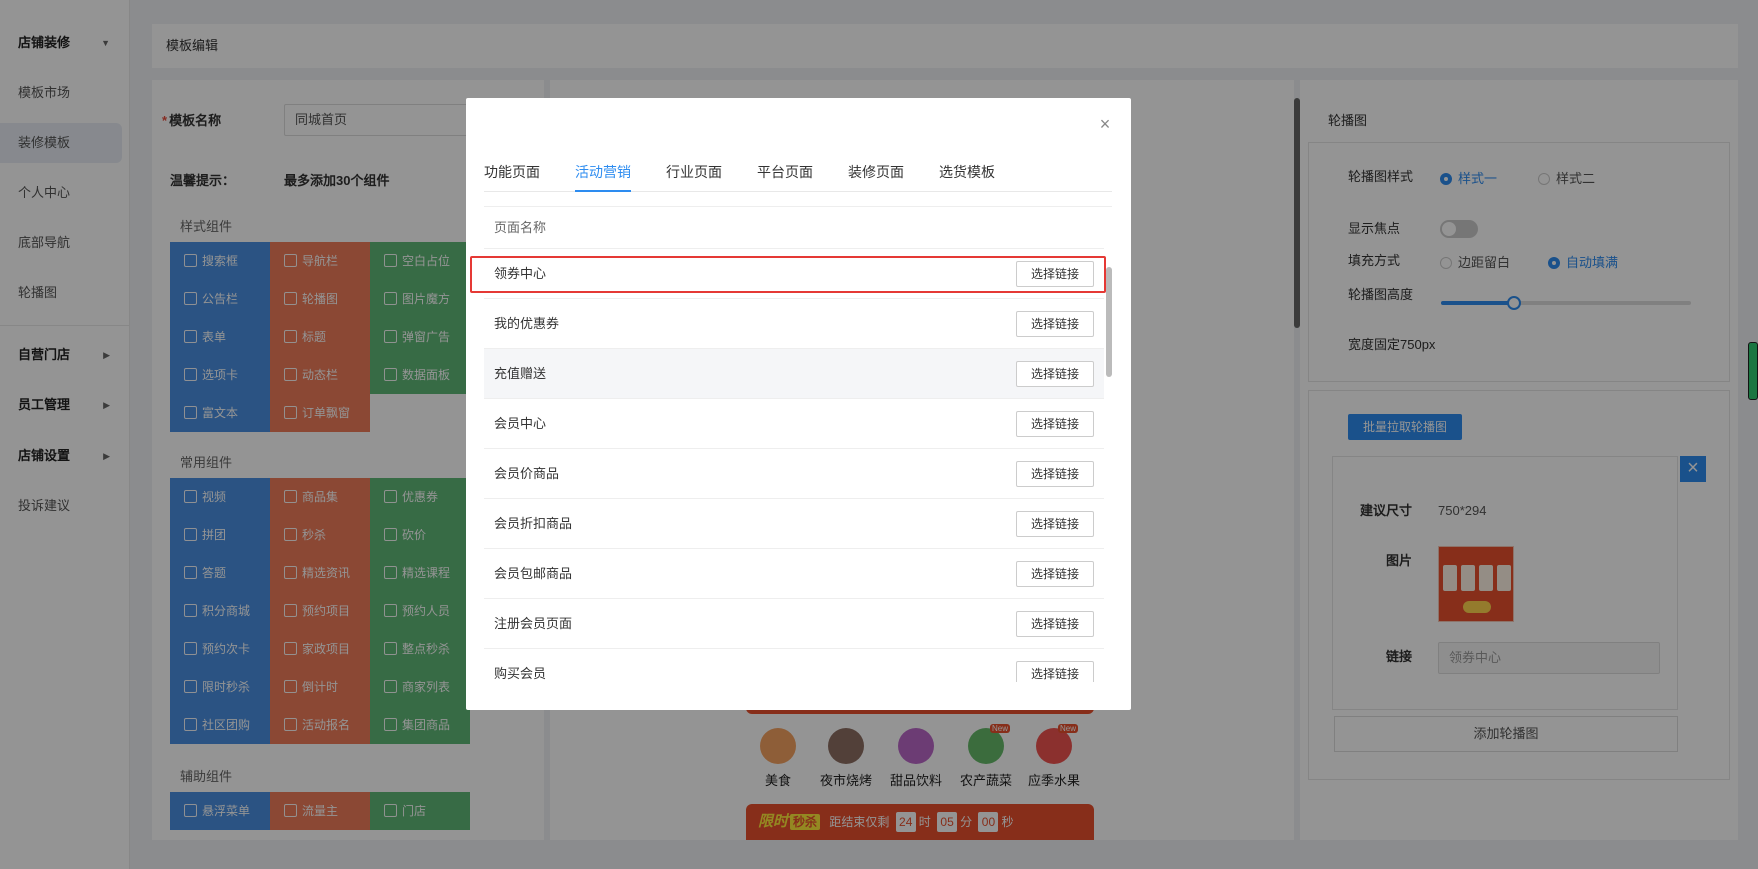 Image resolution: width=1758 pixels, height=869 pixels. What do you see at coordinates (876, 173) in the screenshot?
I see `tab-decoration-pages: 装修页面` at bounding box center [876, 173].